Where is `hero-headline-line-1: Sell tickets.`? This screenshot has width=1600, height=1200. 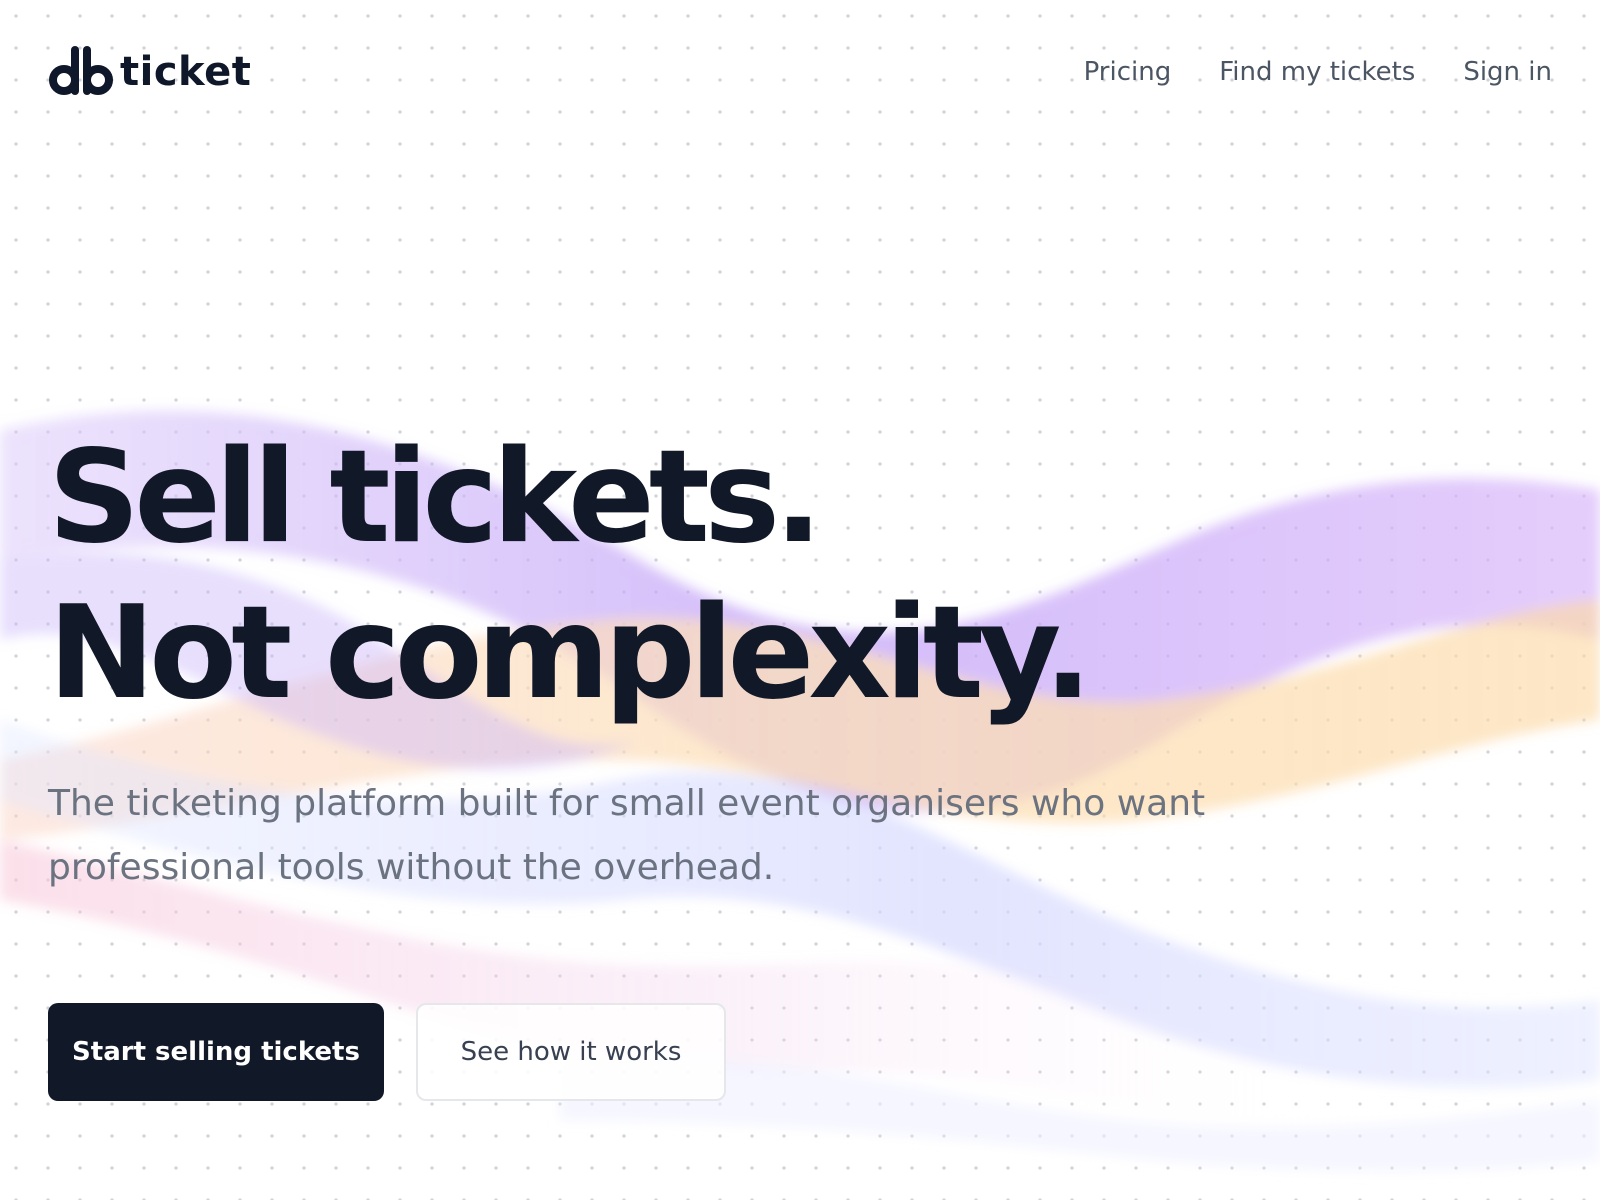 hero-headline-line-1: Sell tickets. is located at coordinates (435, 497).